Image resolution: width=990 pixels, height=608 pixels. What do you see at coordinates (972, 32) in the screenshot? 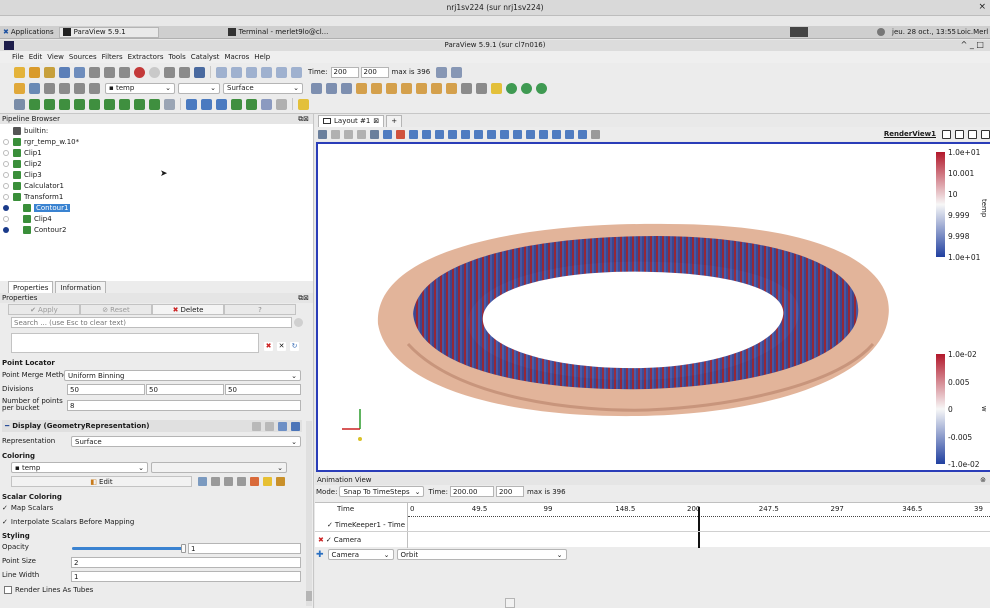
I see `user-name: Loic.Merl` at bounding box center [972, 32].